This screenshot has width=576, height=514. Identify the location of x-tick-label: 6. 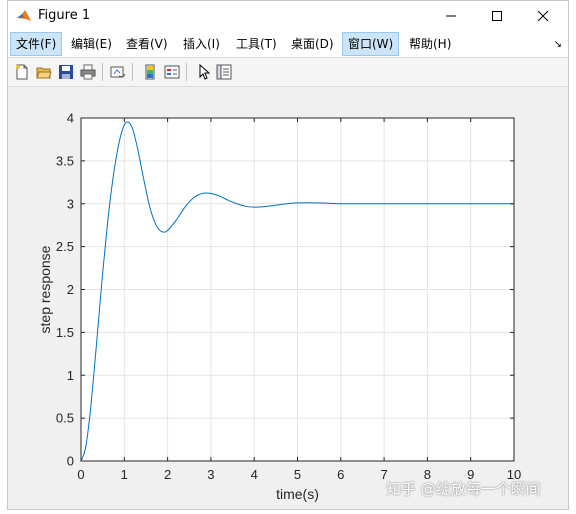
(340, 474).